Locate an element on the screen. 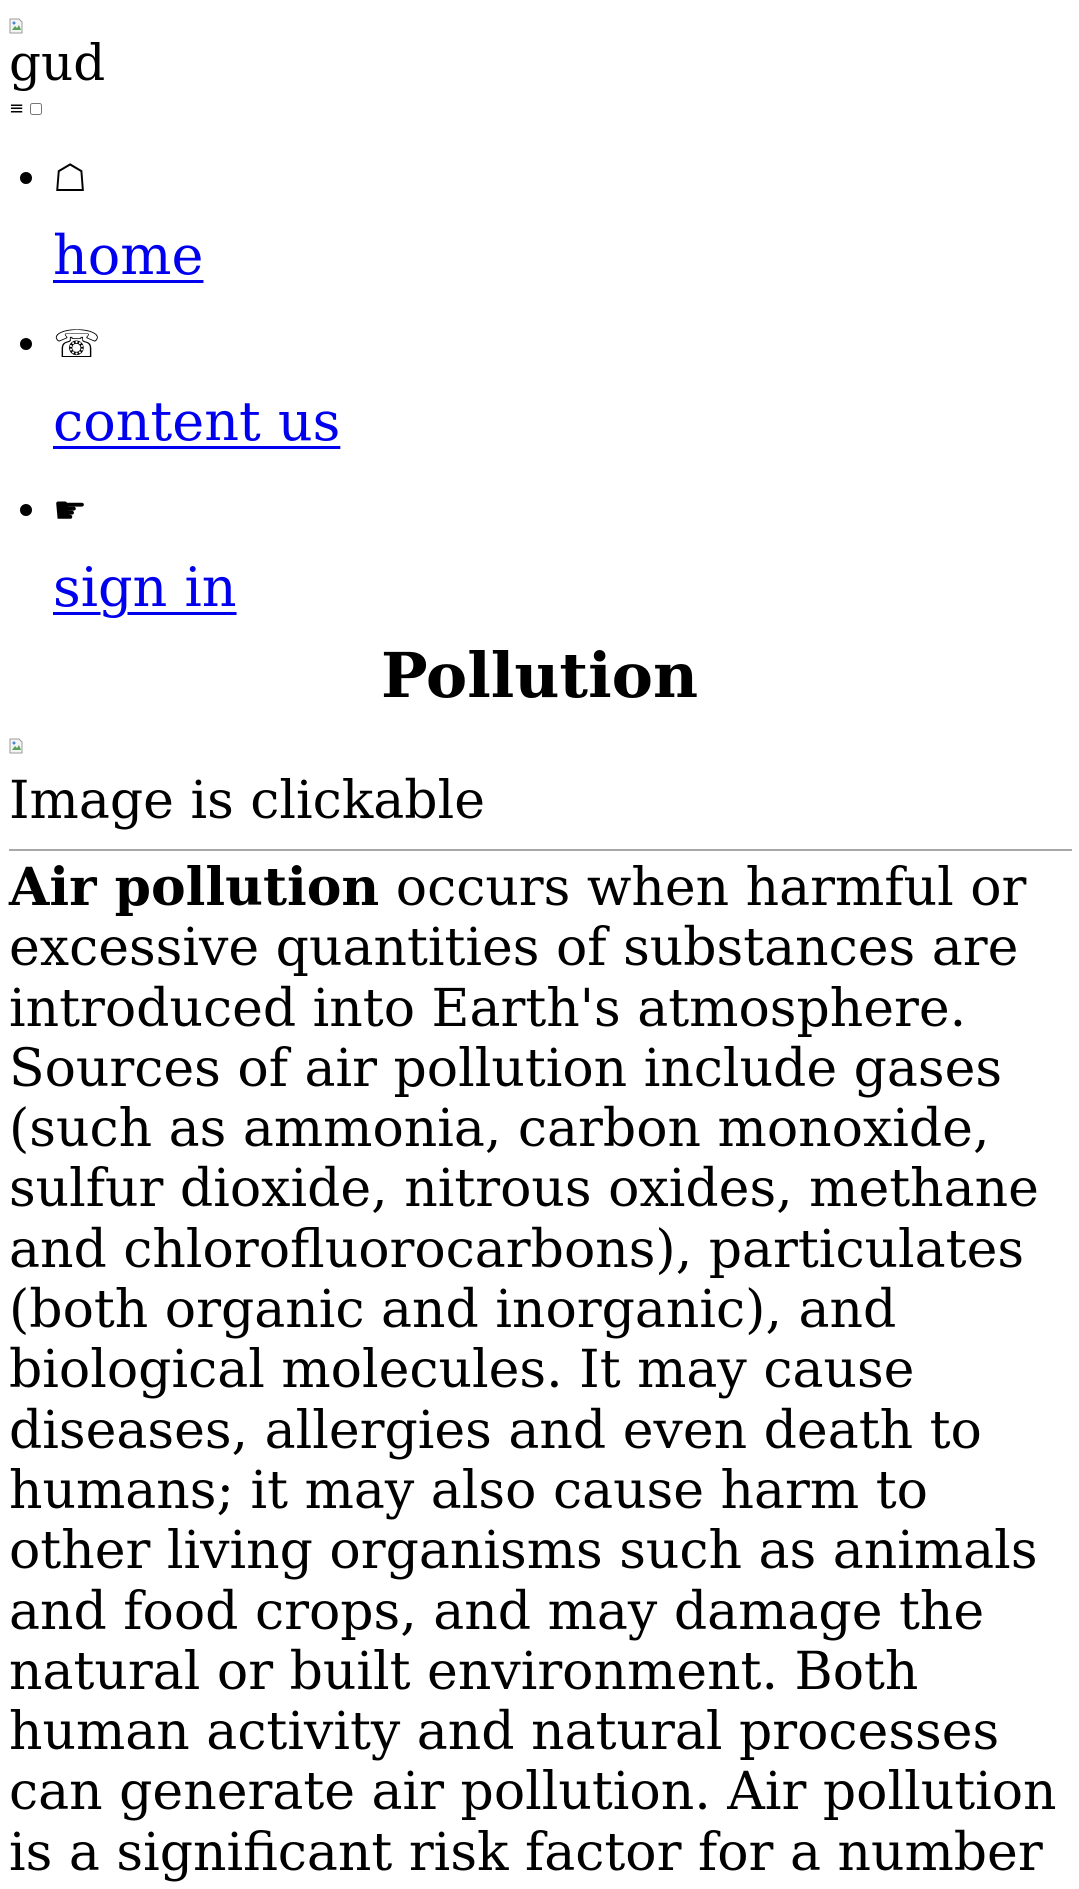  image-caption: Image is clickable is located at coordinates (247, 801).